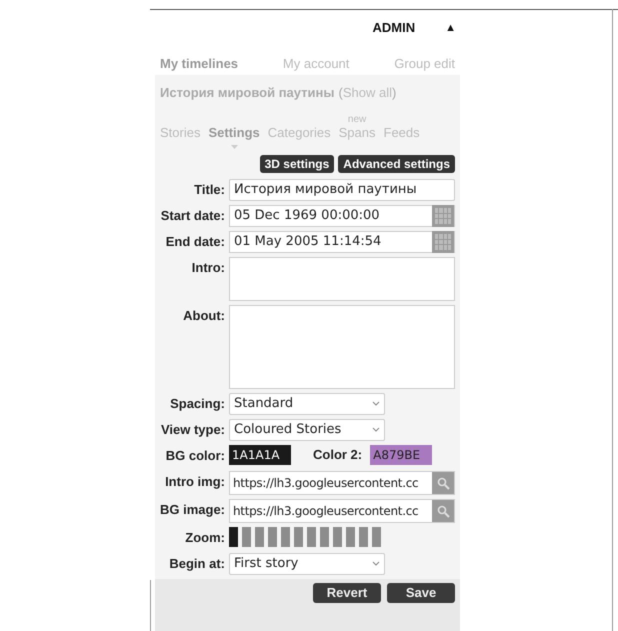 The height and width of the screenshot is (631, 618). Describe the element at coordinates (196, 564) in the screenshot. I see `field-label: Begin at:` at that location.